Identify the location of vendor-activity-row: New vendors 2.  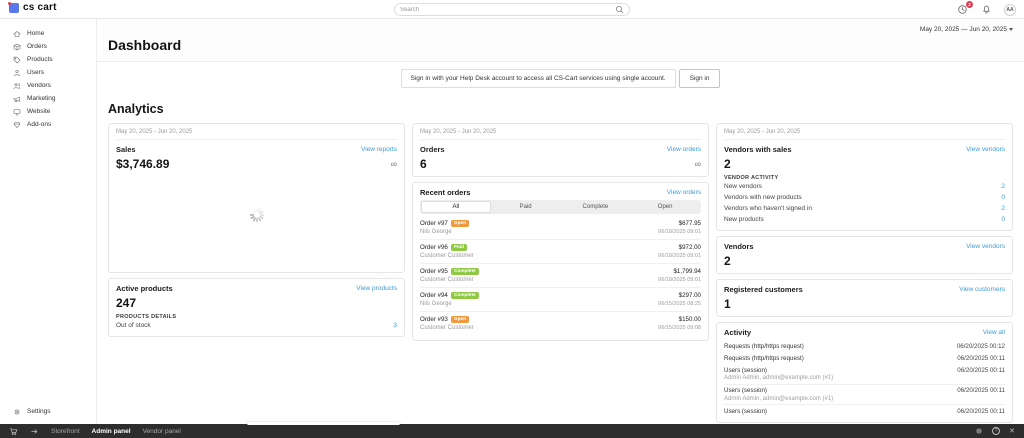
(864, 186).